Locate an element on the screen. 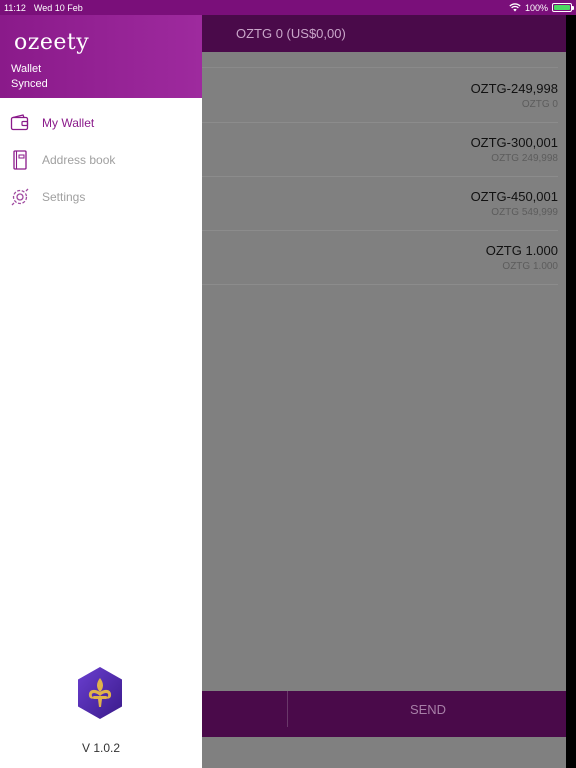 The width and height of the screenshot is (576, 768). address-book-icon is located at coordinates (20, 159).